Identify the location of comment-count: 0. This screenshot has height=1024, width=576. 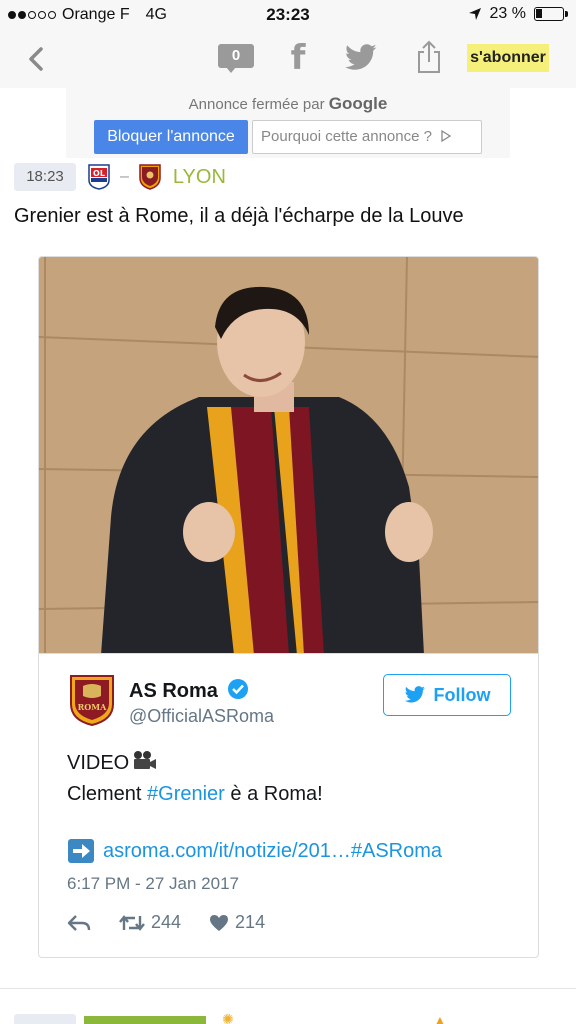
(236, 56).